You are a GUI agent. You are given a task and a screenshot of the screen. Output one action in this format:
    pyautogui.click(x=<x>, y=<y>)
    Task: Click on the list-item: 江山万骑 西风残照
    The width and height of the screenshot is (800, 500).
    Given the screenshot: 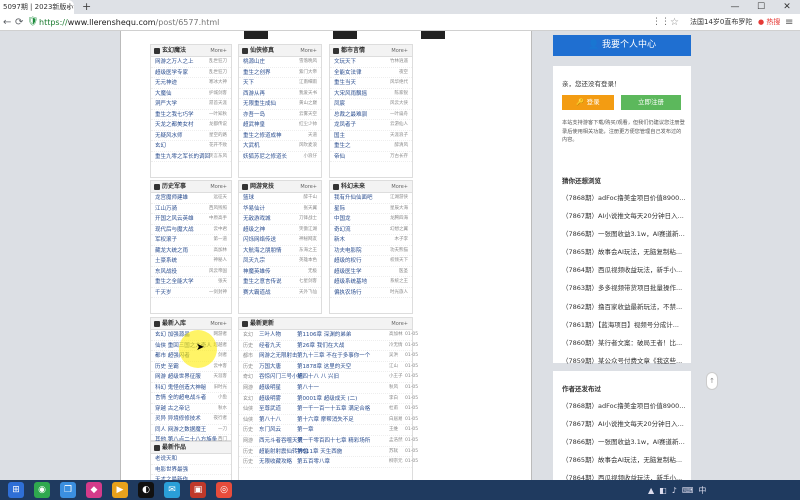 What is the action you would take?
    pyautogui.click(x=191, y=209)
    